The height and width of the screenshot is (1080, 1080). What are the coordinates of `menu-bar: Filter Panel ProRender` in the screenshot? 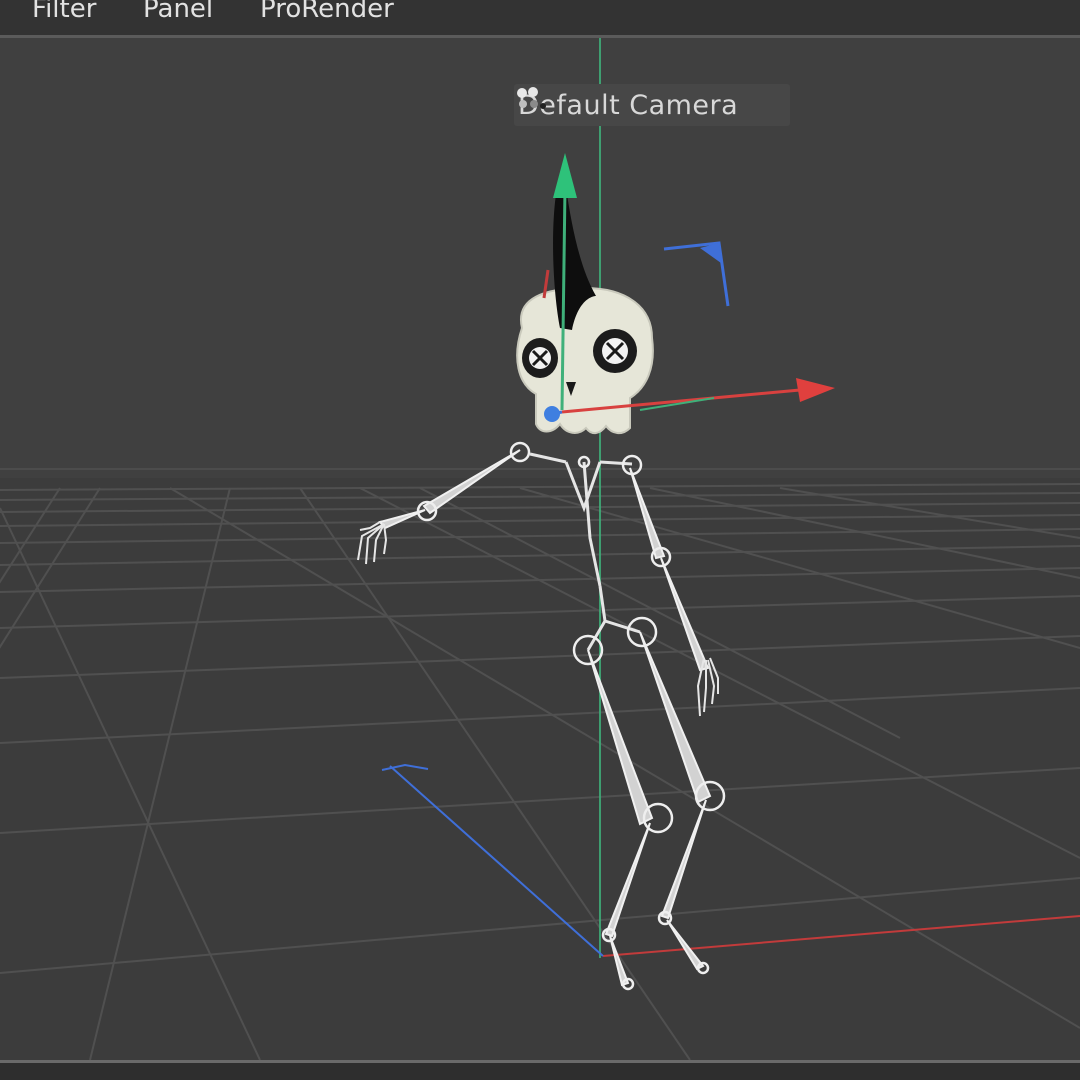 It's located at (540, 19).